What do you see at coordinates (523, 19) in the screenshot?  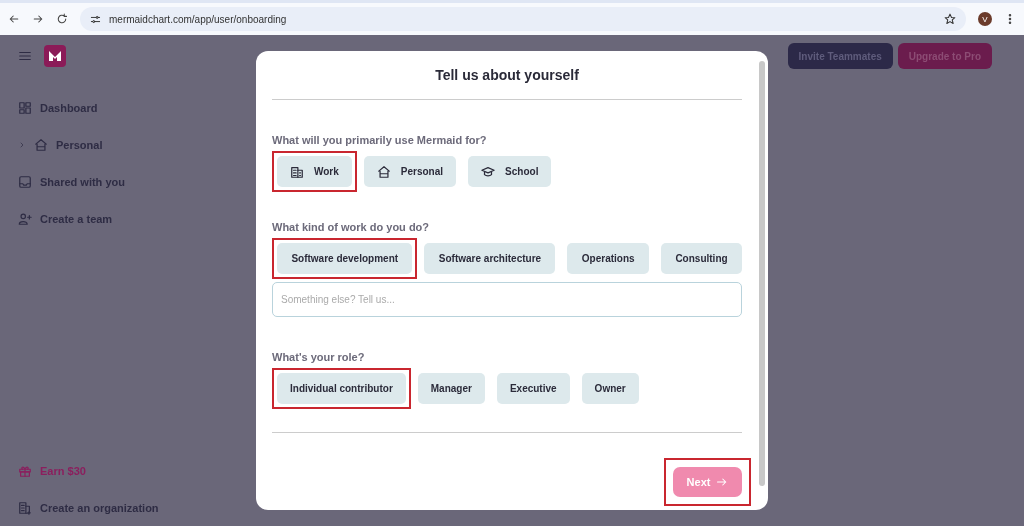 I see `address-bar: mermaidchart.com/app/user/onboarding` at bounding box center [523, 19].